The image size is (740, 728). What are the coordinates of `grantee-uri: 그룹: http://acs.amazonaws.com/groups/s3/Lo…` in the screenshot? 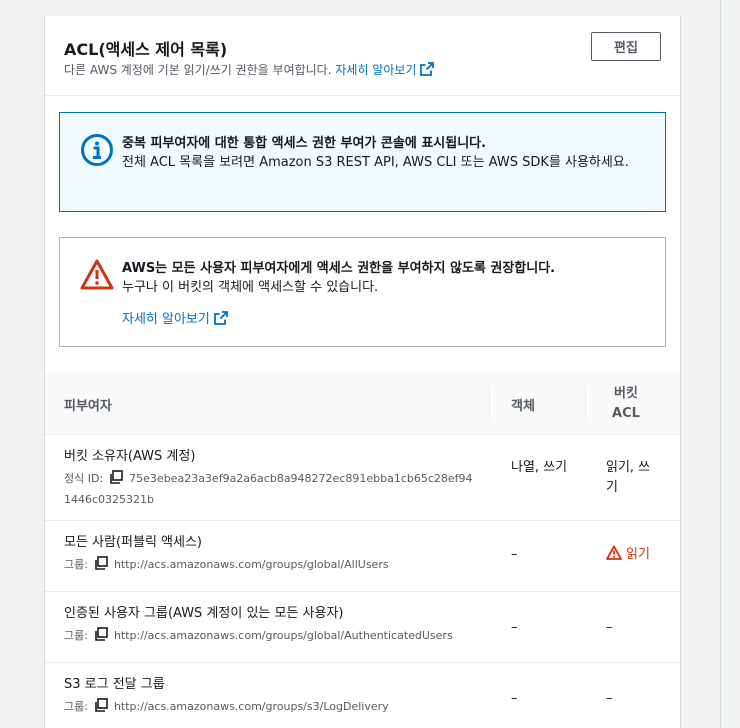 It's located at (226, 706).